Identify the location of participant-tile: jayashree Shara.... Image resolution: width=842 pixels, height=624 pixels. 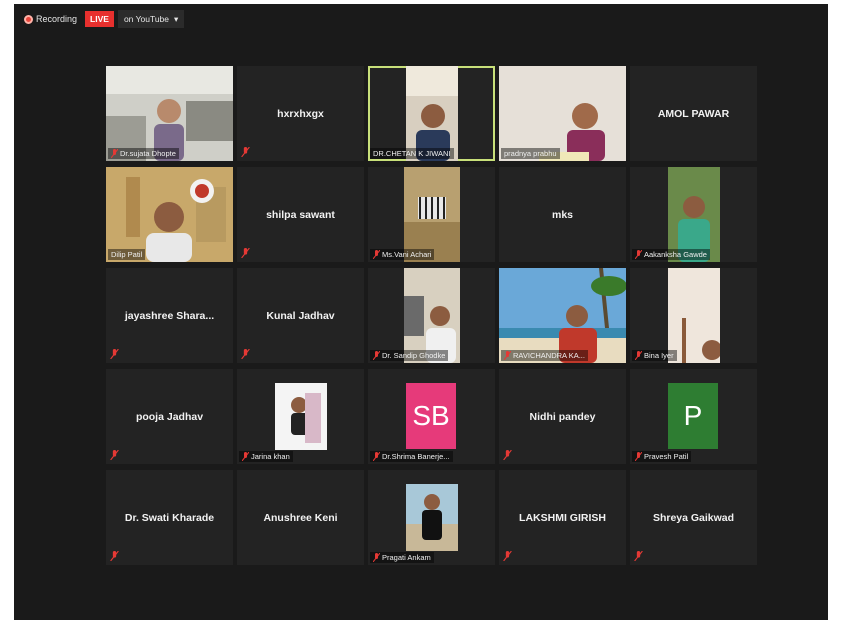
(169, 315).